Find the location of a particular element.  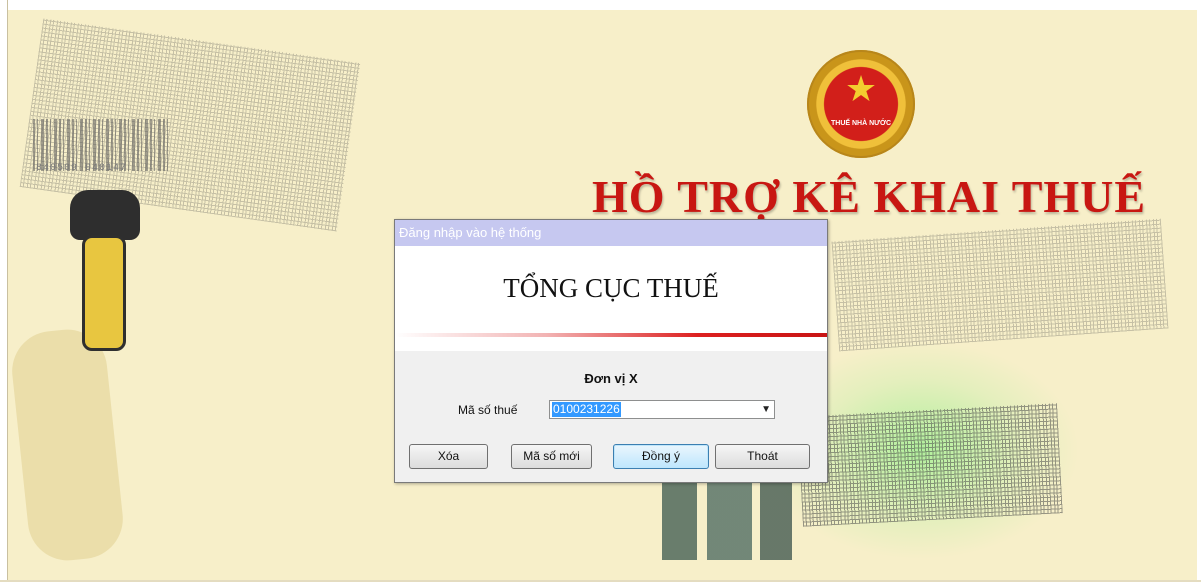

clear-button: Xóa is located at coordinates (448, 456).